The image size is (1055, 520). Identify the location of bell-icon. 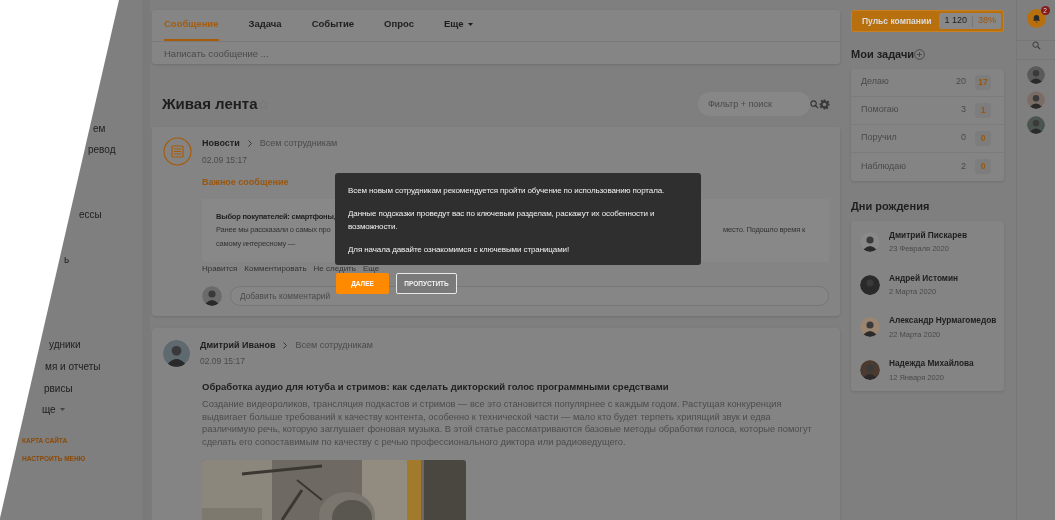
(1036, 18).